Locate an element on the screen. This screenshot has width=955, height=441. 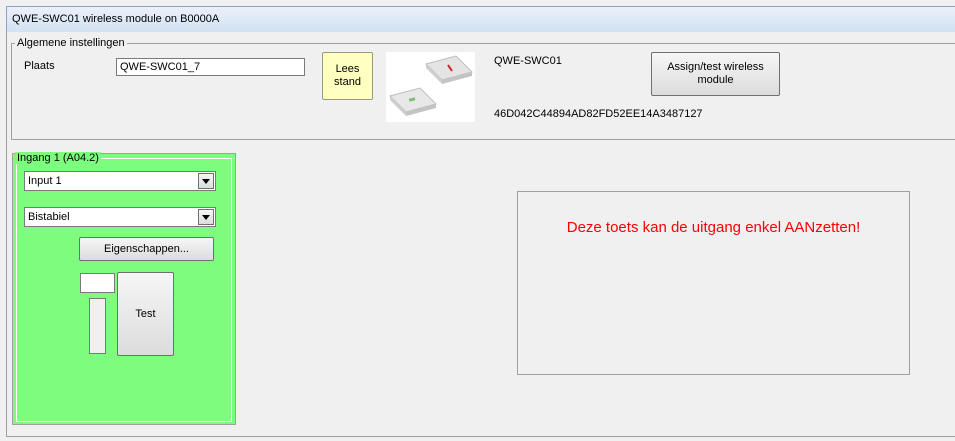
wireless-module-image is located at coordinates (430, 87).